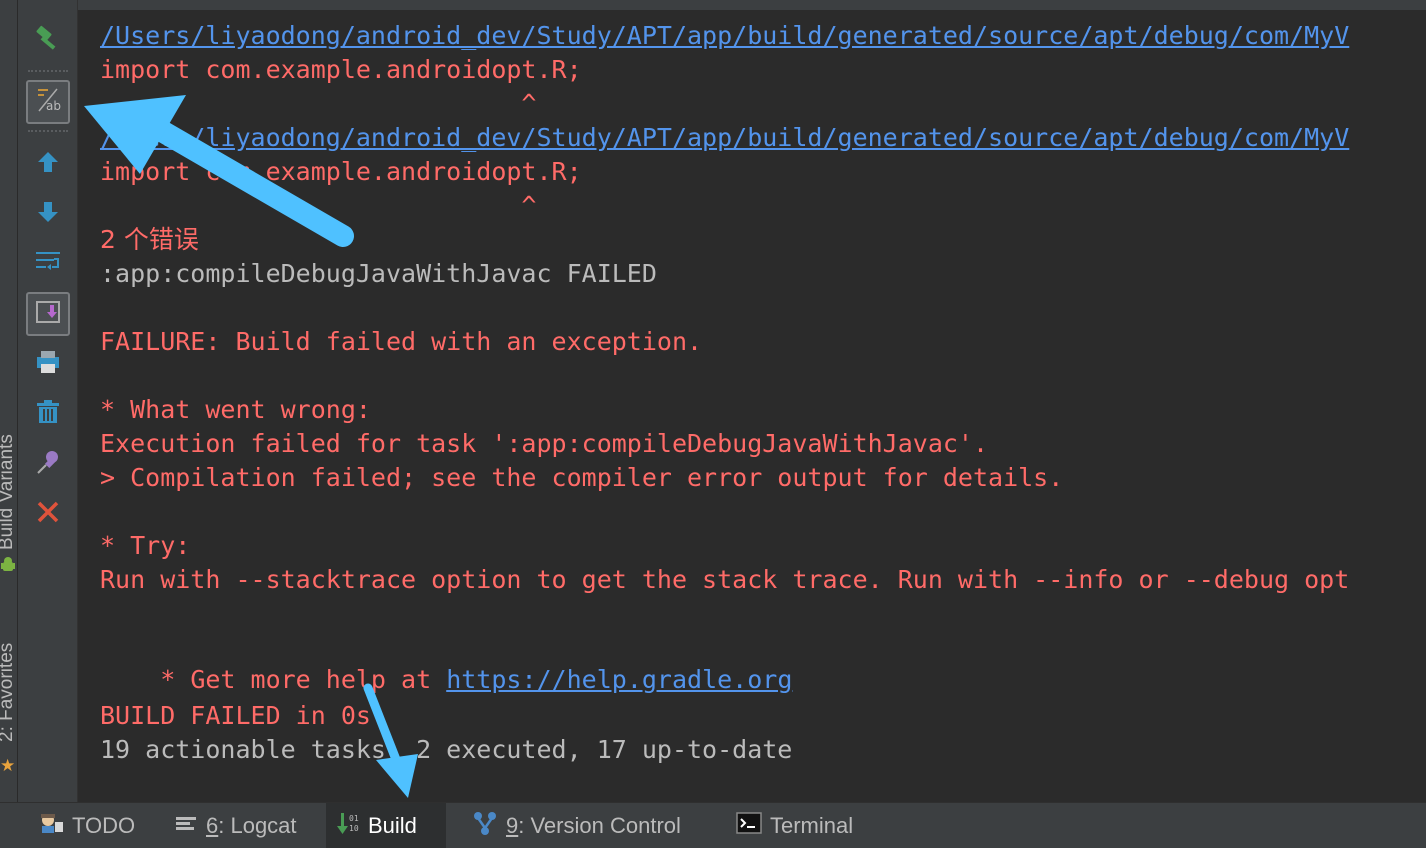 Image resolution: width=1426 pixels, height=848 pixels. What do you see at coordinates (235, 715) in the screenshot?
I see `build-failed-line: BUILD FAILED in 0s` at bounding box center [235, 715].